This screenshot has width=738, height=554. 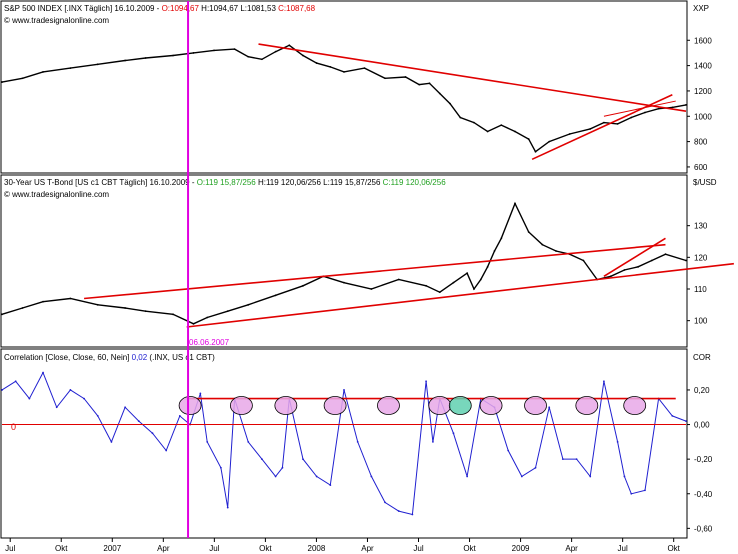 What do you see at coordinates (701, 257) in the screenshot?
I see `y-tick-label: 120` at bounding box center [701, 257].